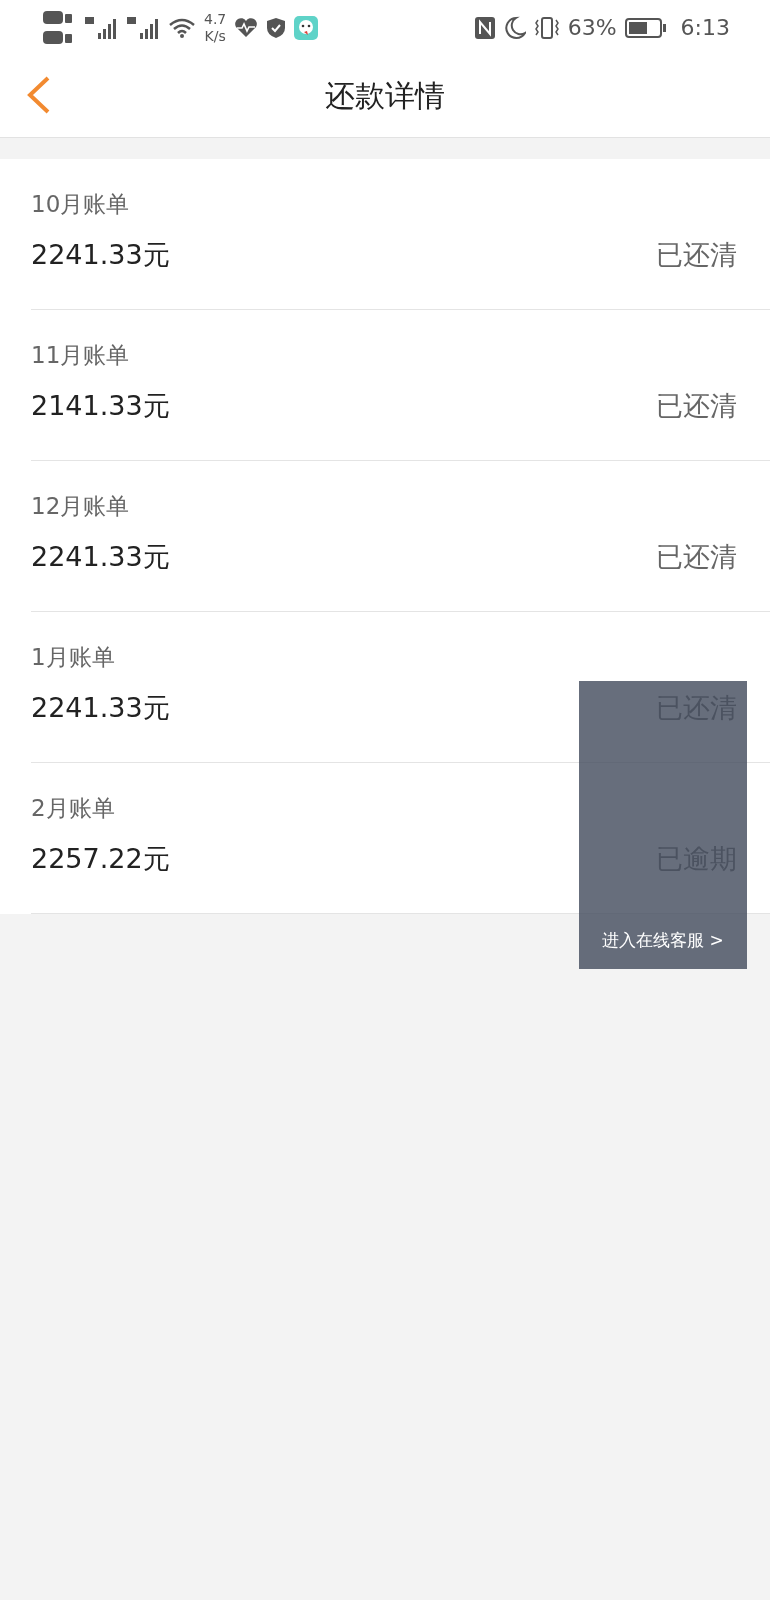 The width and height of the screenshot is (770, 1600). I want to click on bill-period: 11月账单, so click(80, 355).